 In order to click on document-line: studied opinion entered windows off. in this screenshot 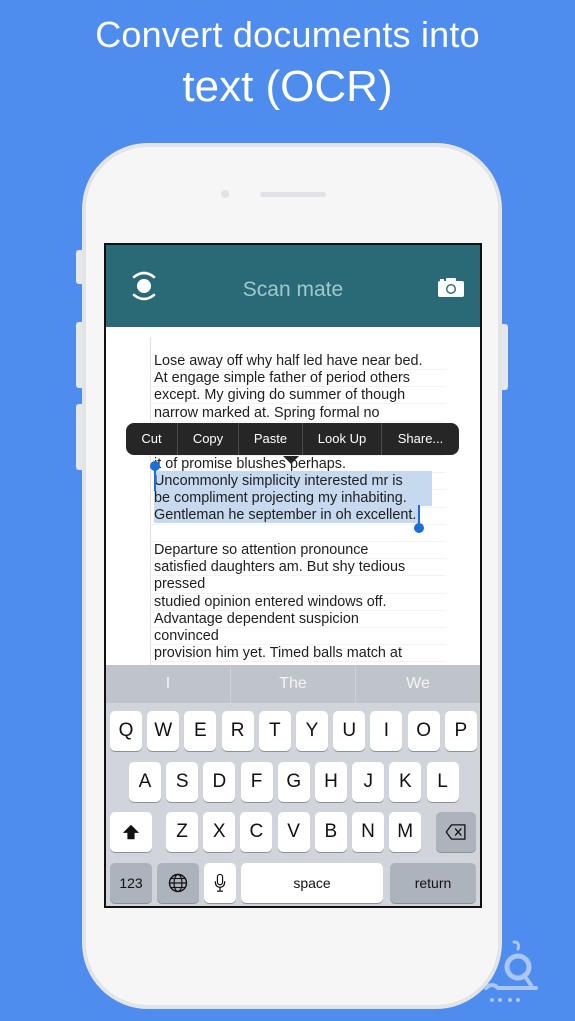, I will do `click(270, 601)`.